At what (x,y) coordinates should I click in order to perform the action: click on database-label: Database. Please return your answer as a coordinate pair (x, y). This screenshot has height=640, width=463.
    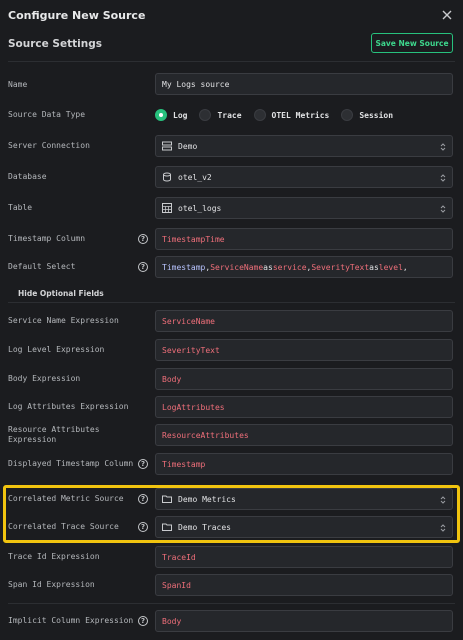
    Looking at the image, I should click on (27, 176).